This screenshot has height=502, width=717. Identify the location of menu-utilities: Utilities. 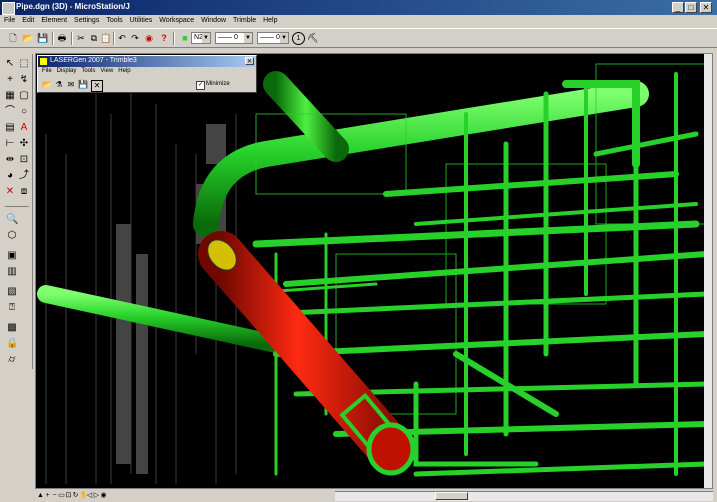
(141, 21).